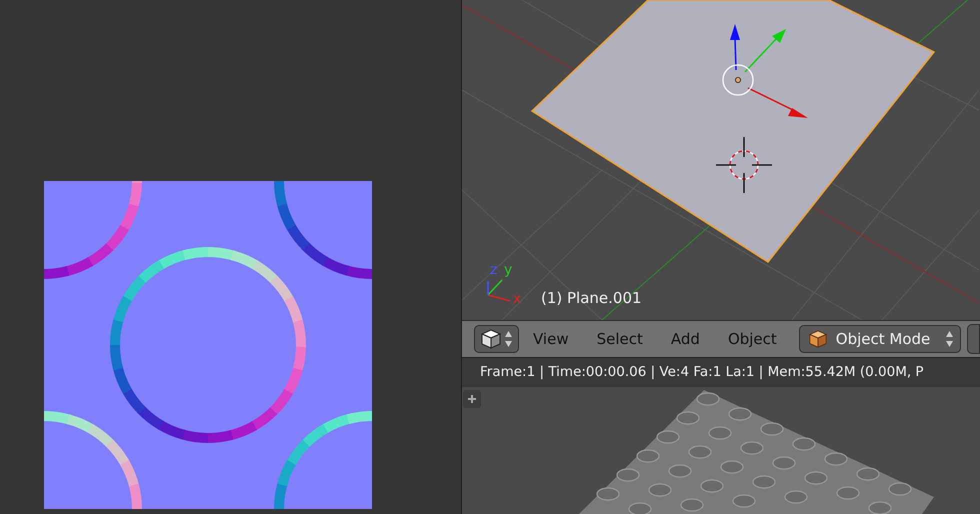  I want to click on menu-item: Add, so click(685, 339).